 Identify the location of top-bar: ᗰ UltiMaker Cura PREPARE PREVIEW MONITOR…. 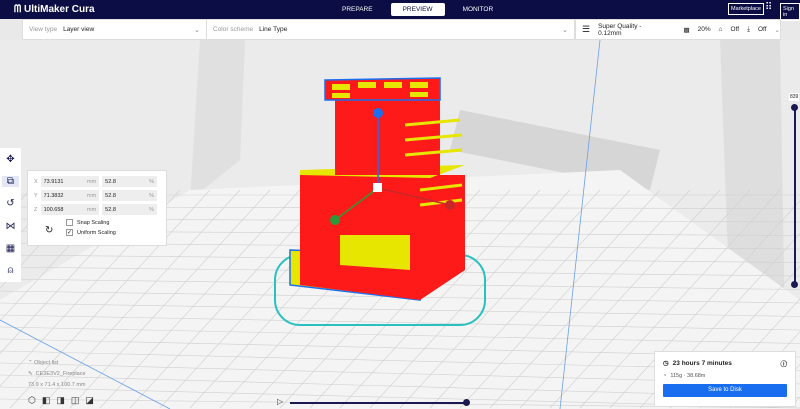
(400, 10).